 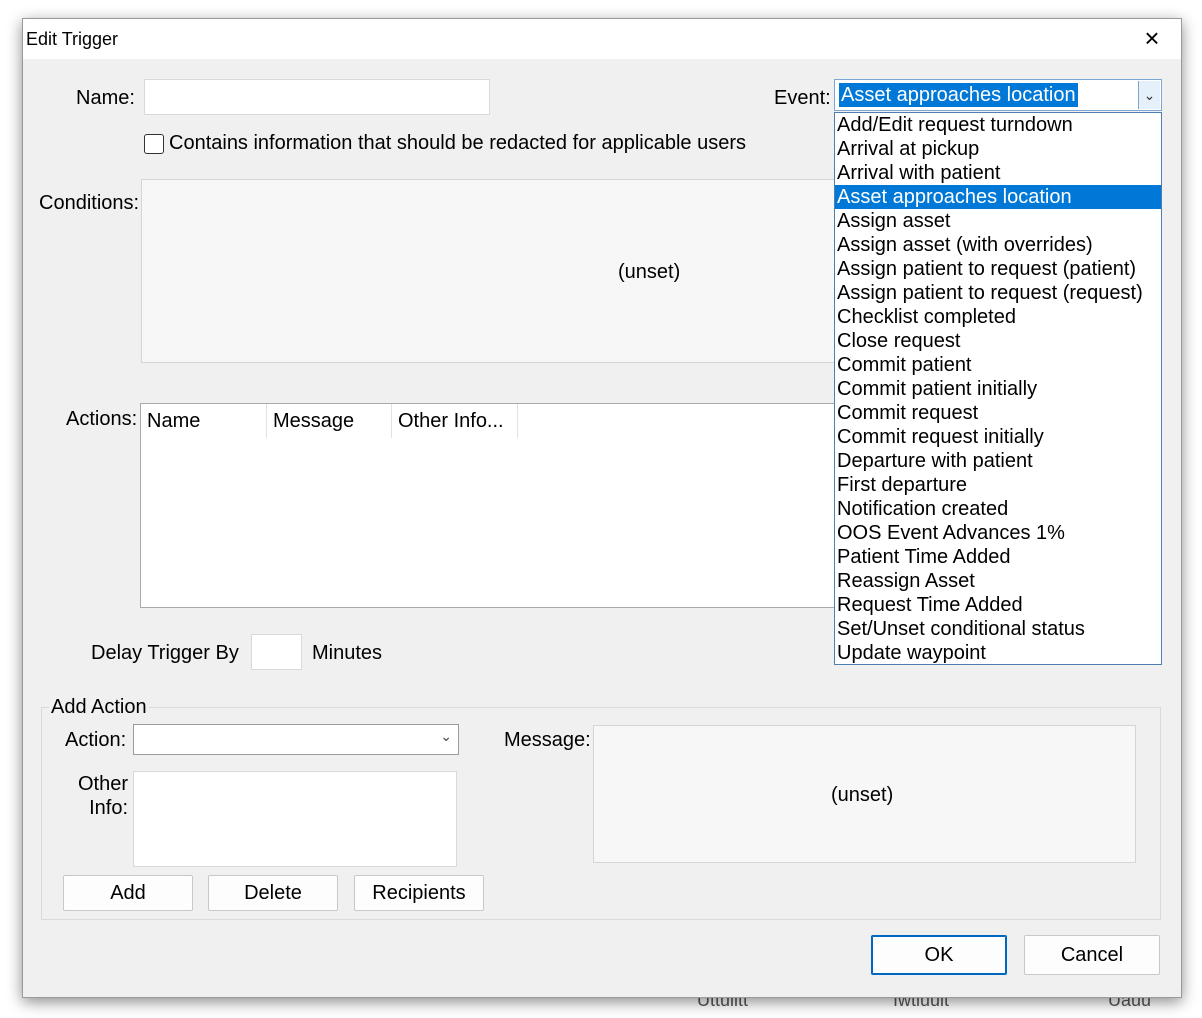 What do you see at coordinates (998, 461) in the screenshot?
I see `event-option: Departure with patient` at bounding box center [998, 461].